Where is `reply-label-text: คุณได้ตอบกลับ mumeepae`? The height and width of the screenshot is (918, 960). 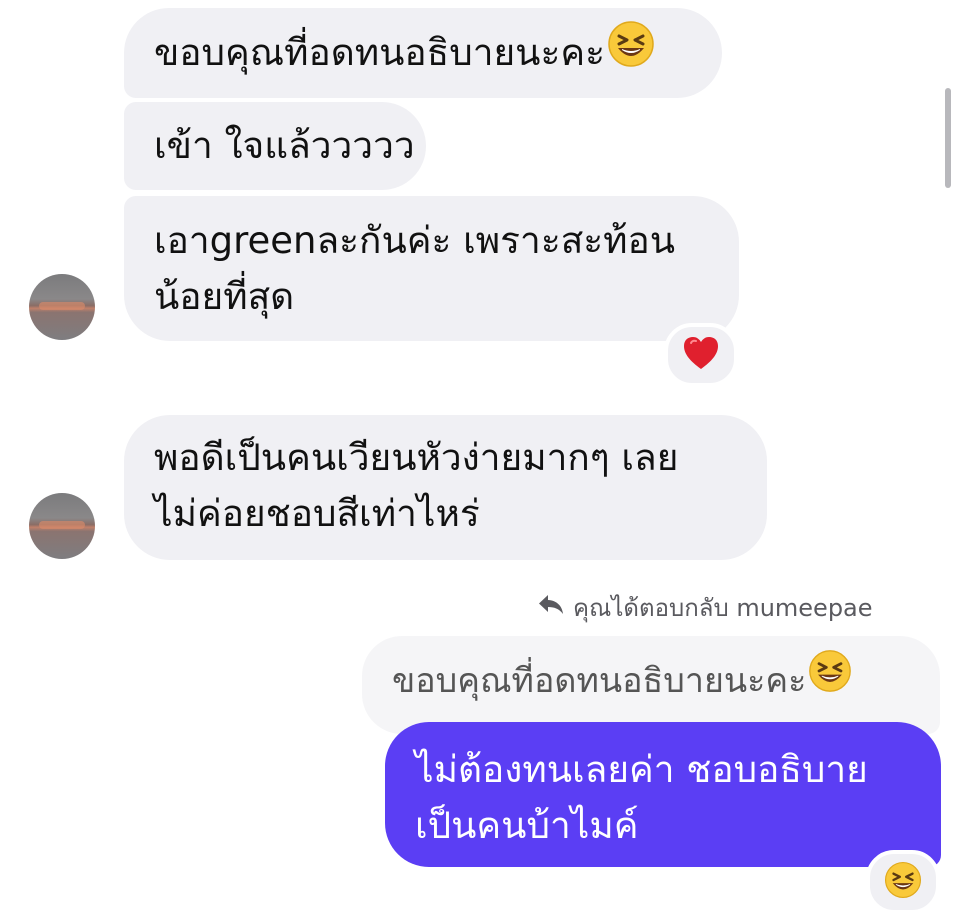 reply-label-text: คุณได้ตอบกลับ mumeepae is located at coordinates (723, 608).